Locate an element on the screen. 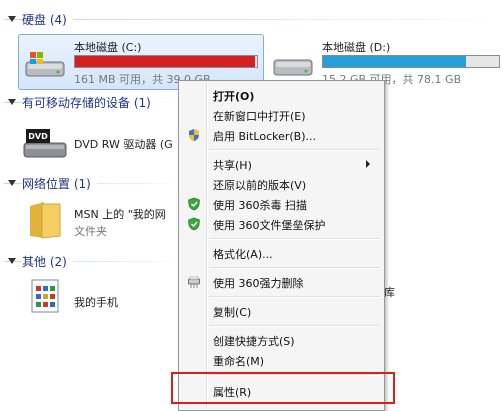  group-label: 网络位置 (1) is located at coordinates (59, 183).